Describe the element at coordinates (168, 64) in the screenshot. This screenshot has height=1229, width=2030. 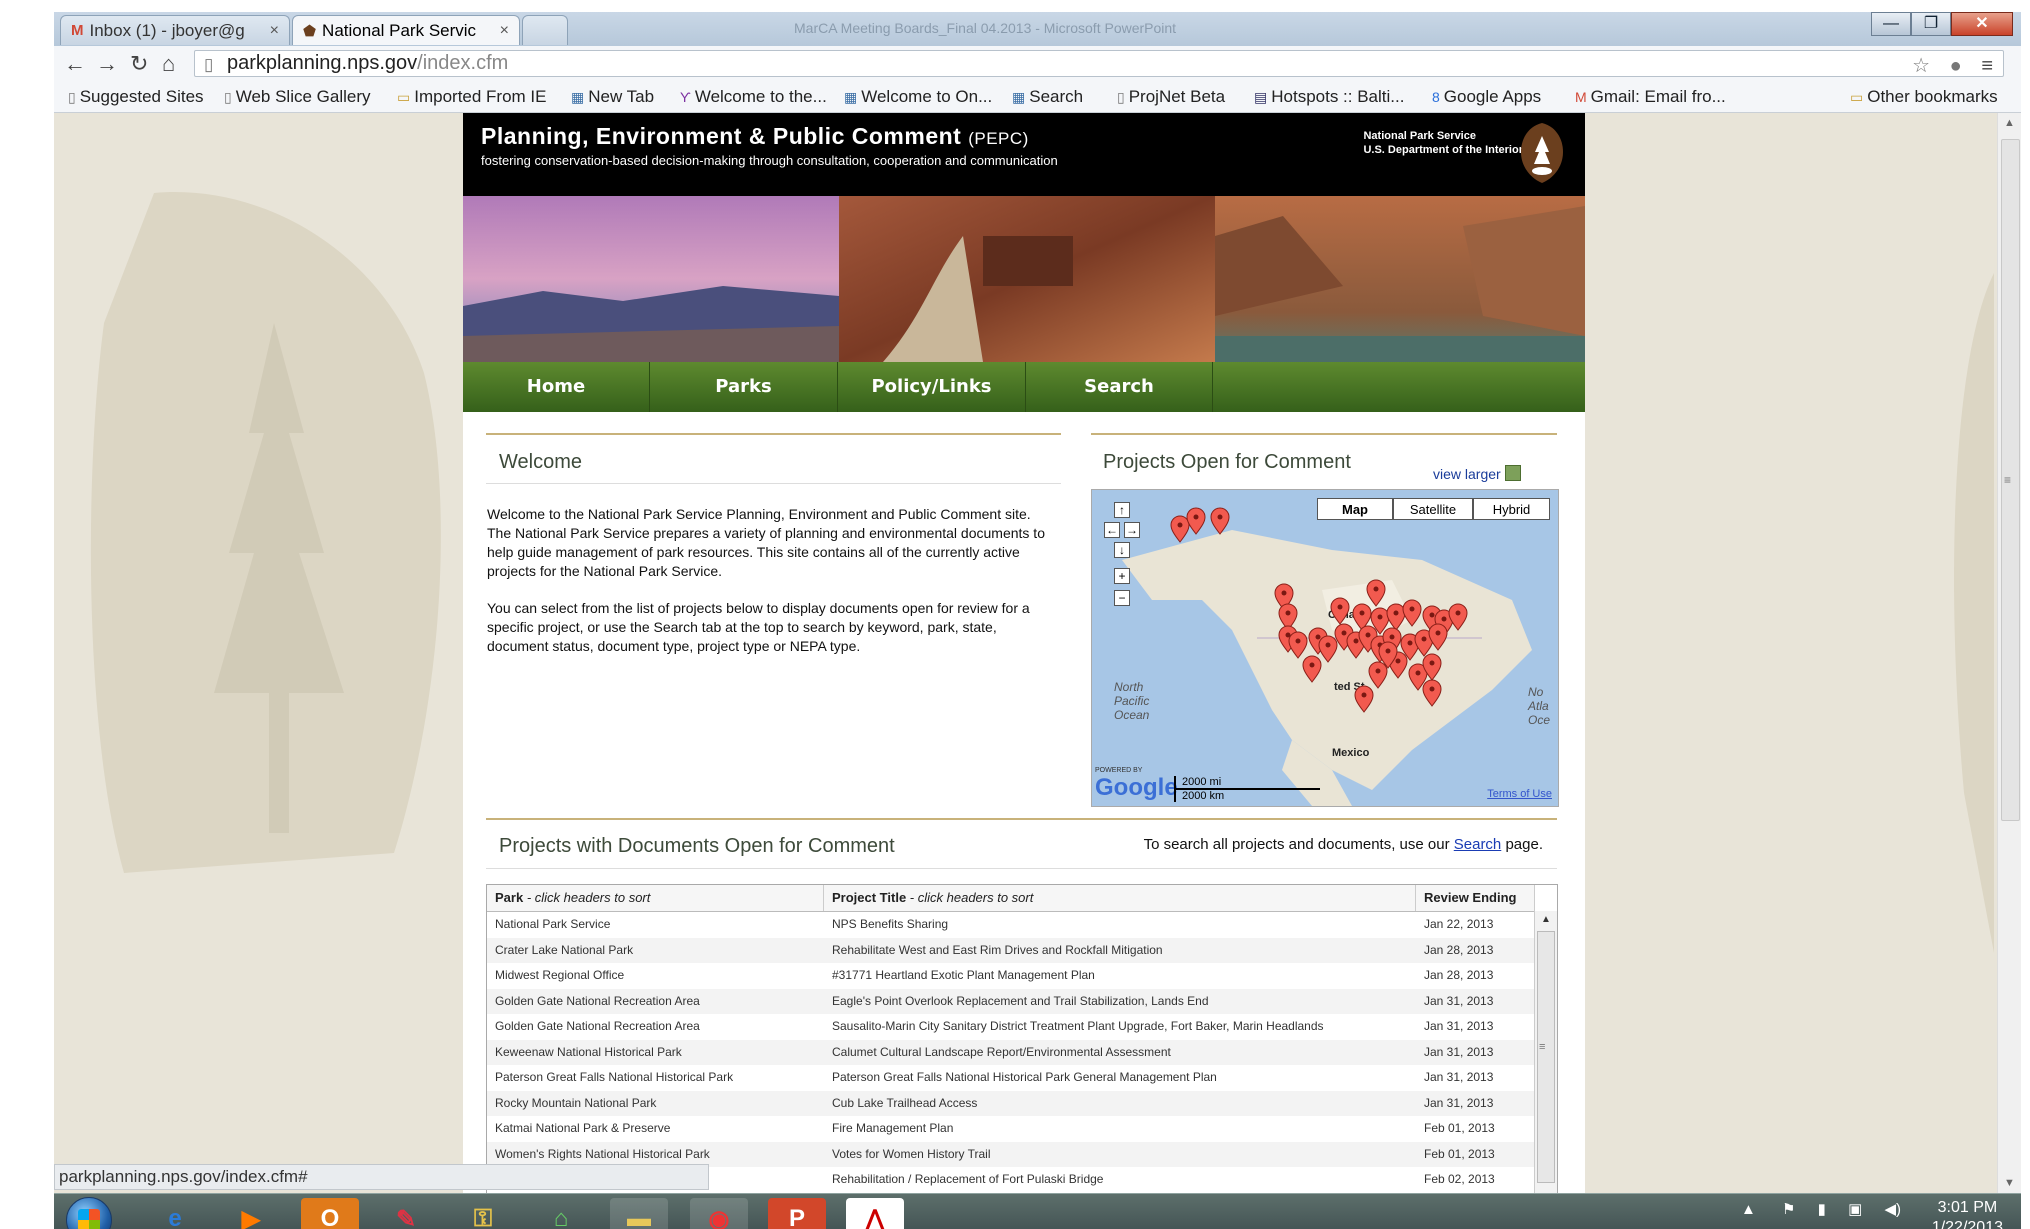
I see `home-icon: ⌂` at that location.